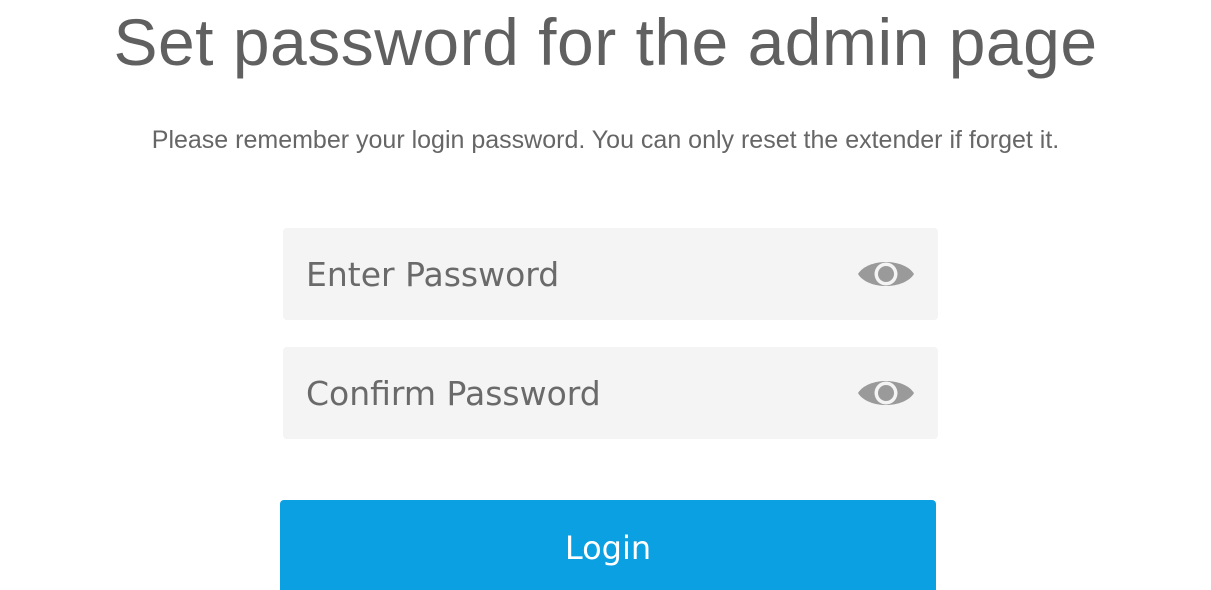  I want to click on page-title: Set password for the admin page, so click(605, 42).